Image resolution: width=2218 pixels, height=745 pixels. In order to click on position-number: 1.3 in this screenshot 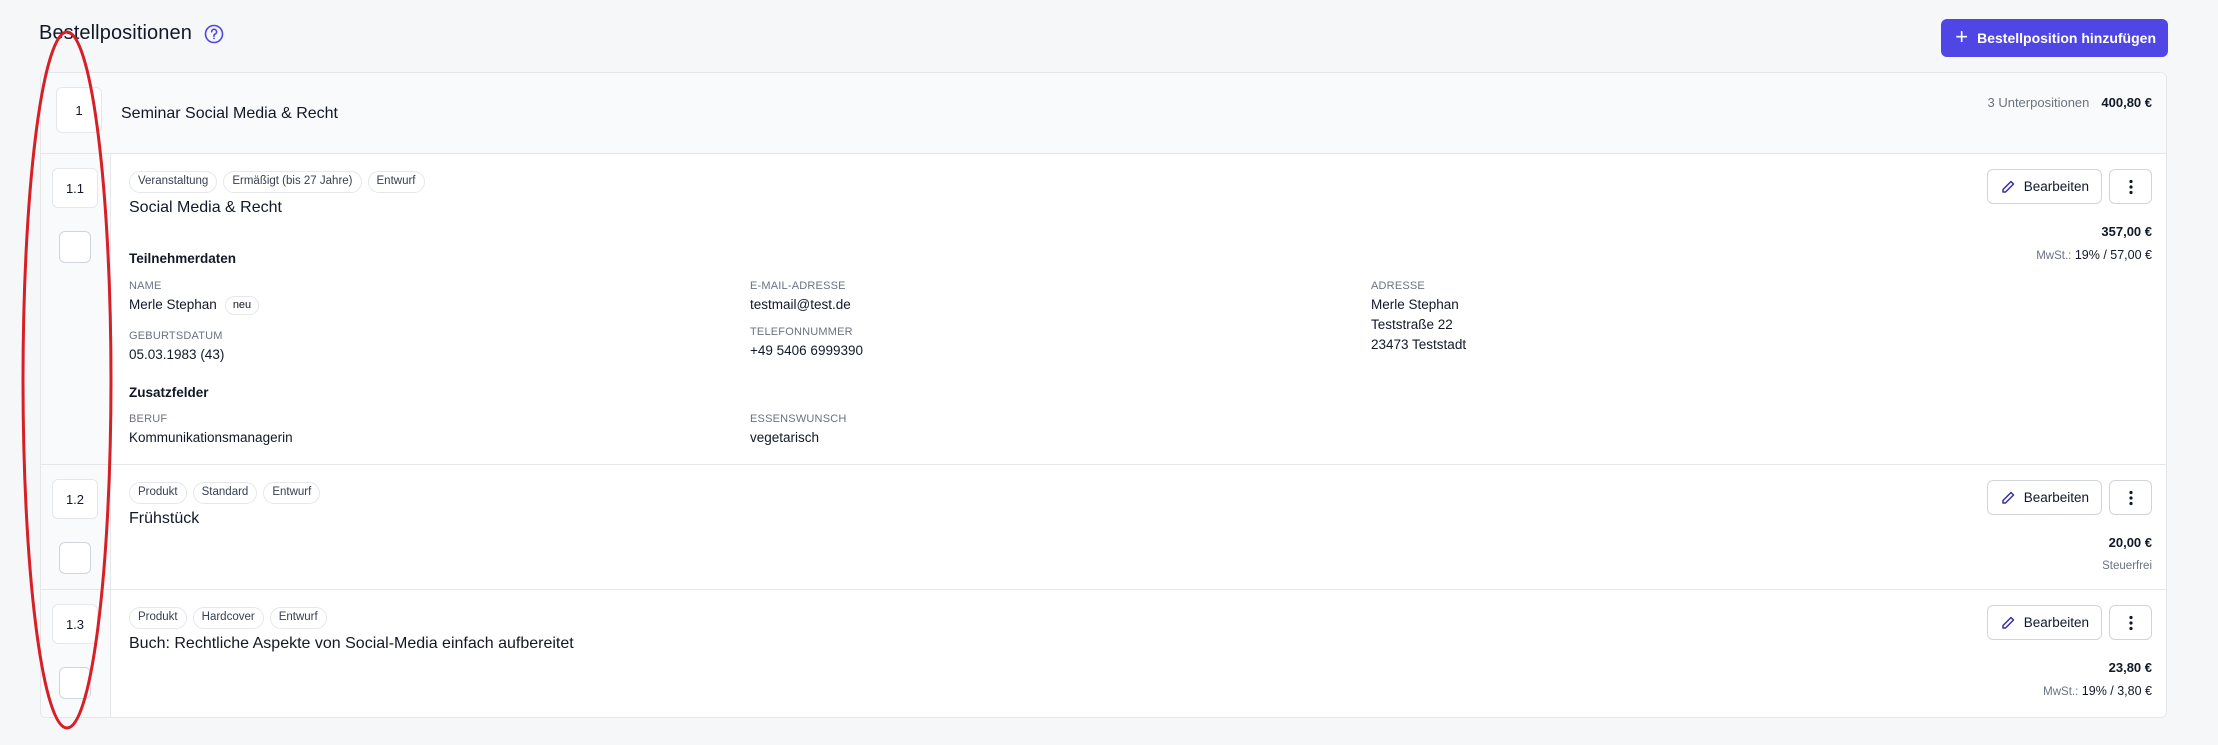, I will do `click(75, 624)`.